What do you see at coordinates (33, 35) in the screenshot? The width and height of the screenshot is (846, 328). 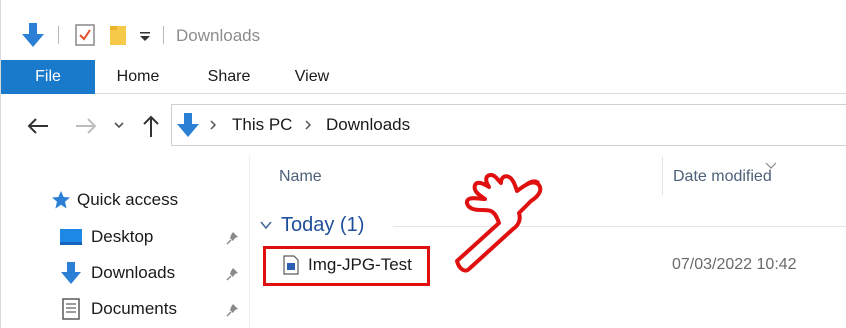 I see `download-arrow-icon` at bounding box center [33, 35].